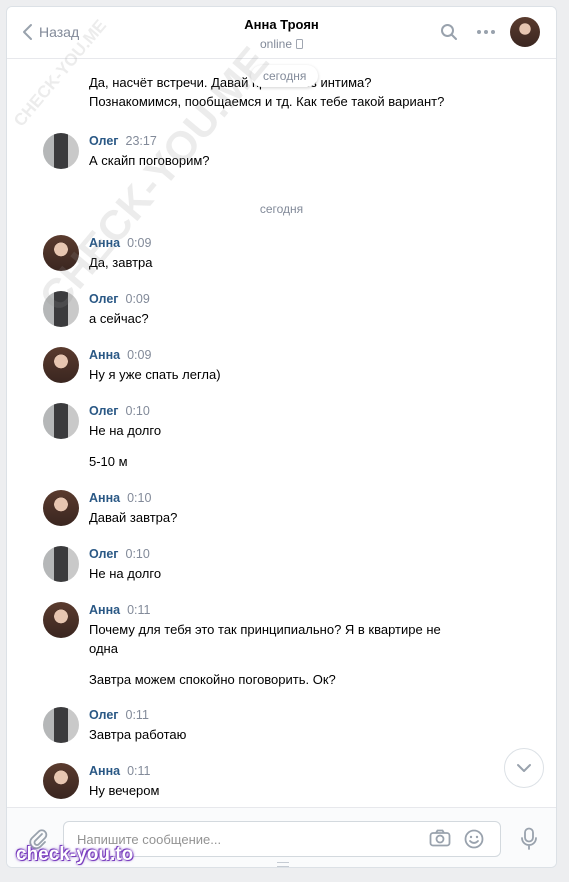 This screenshot has width=569, height=882. Describe the element at coordinates (486, 32) in the screenshot. I see `more-icon` at that location.